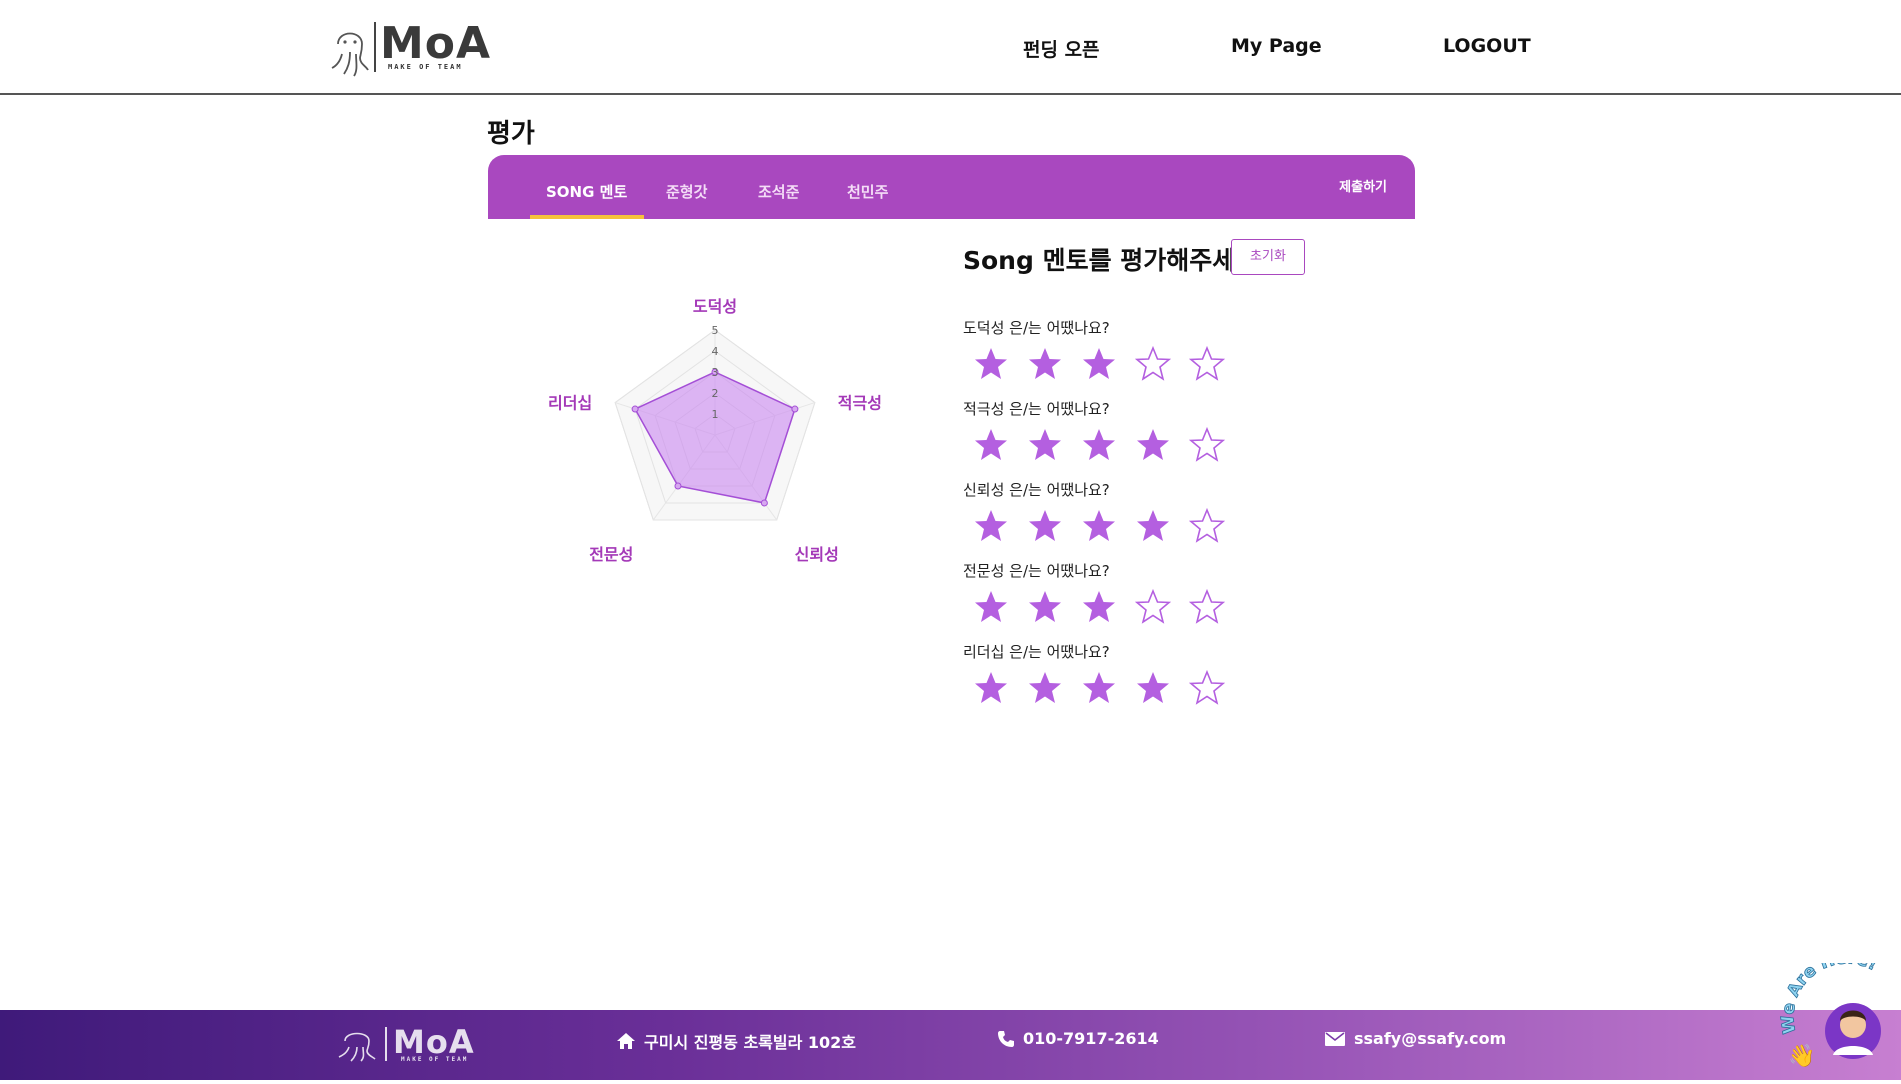 The width and height of the screenshot is (1901, 1084). I want to click on footer-email: ssafy@ssafy.com, so click(1415, 1038).